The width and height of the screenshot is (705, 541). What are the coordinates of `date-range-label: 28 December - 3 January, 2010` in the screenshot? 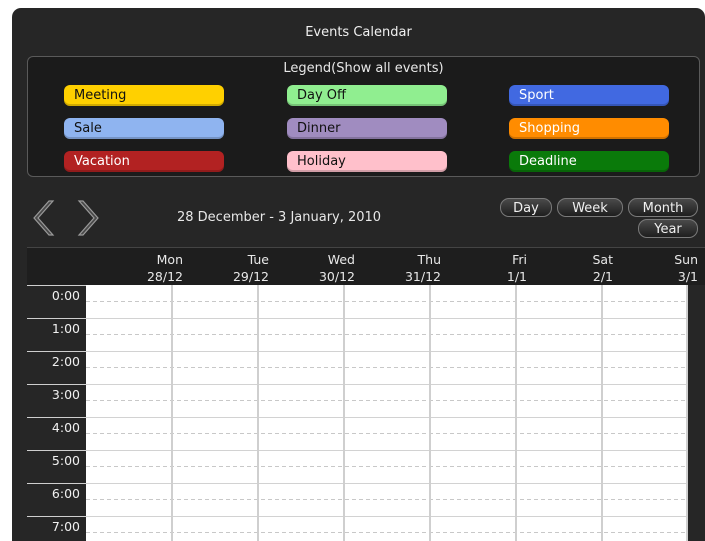 It's located at (279, 217).